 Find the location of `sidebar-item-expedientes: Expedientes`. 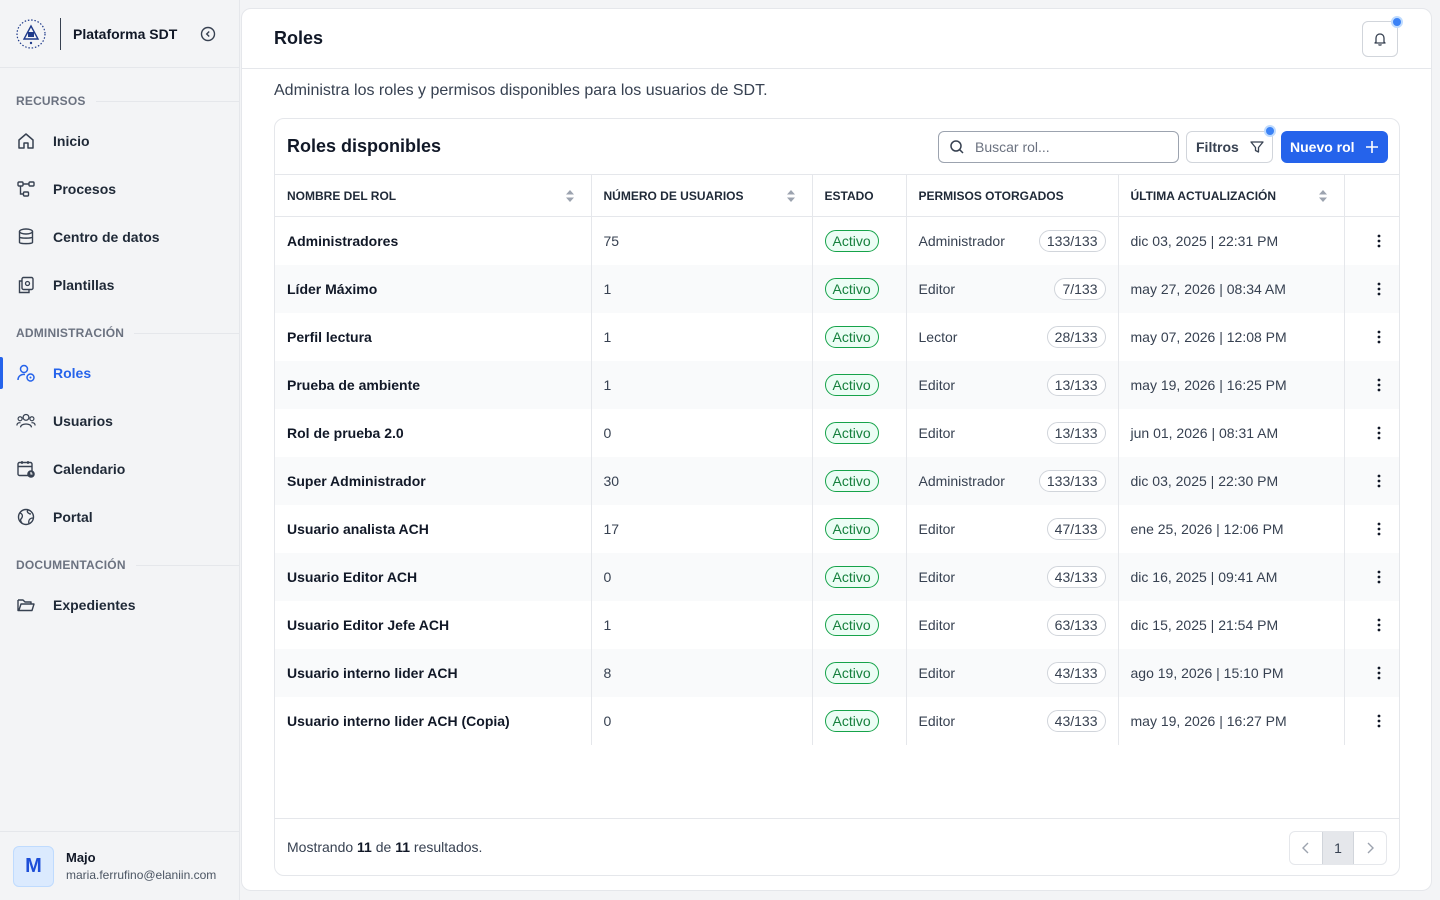

sidebar-item-expedientes: Expedientes is located at coordinates (120, 605).